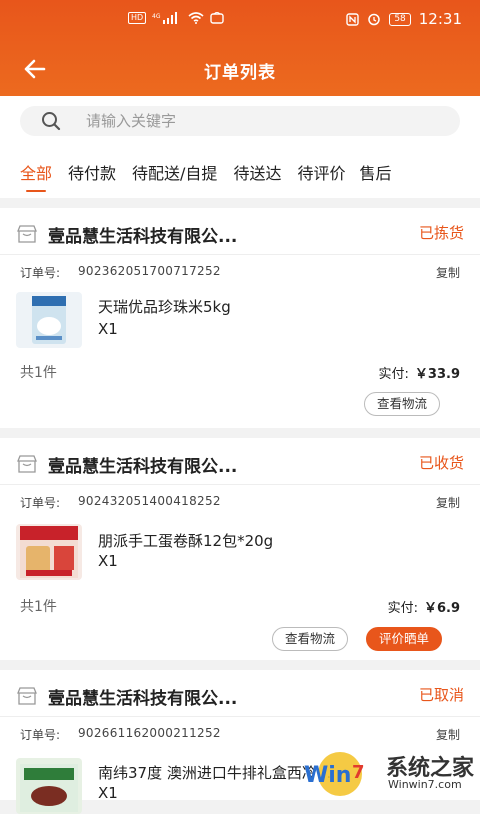 This screenshot has height=814, width=480. What do you see at coordinates (321, 172) in the screenshot?
I see `tab-pending-review: 待评价` at bounding box center [321, 172].